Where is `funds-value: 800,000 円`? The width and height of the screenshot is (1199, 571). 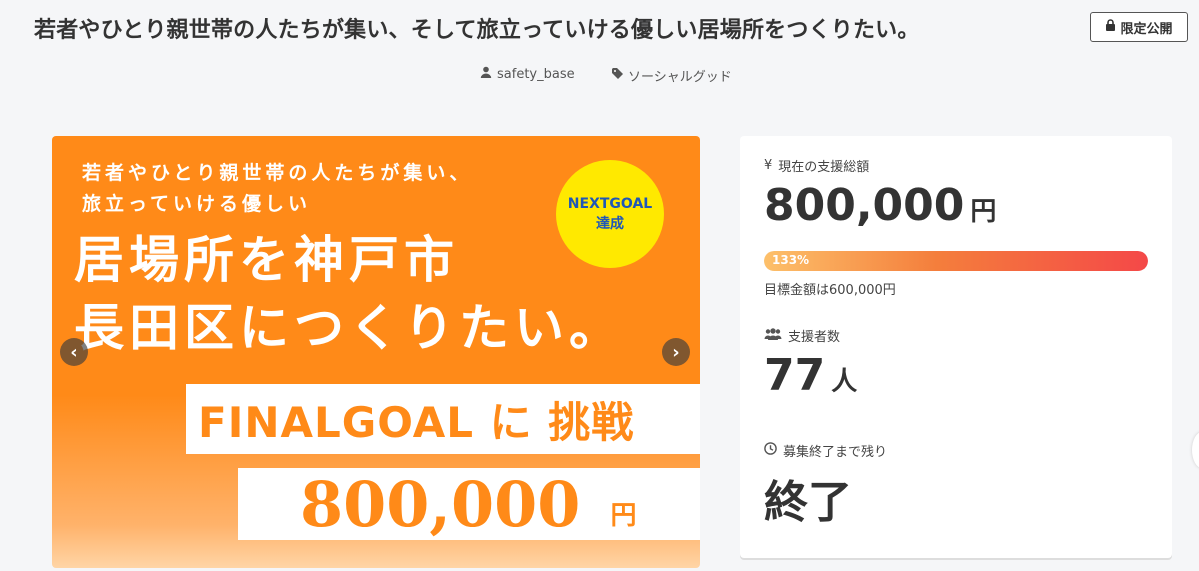 funds-value: 800,000 円 is located at coordinates (880, 205).